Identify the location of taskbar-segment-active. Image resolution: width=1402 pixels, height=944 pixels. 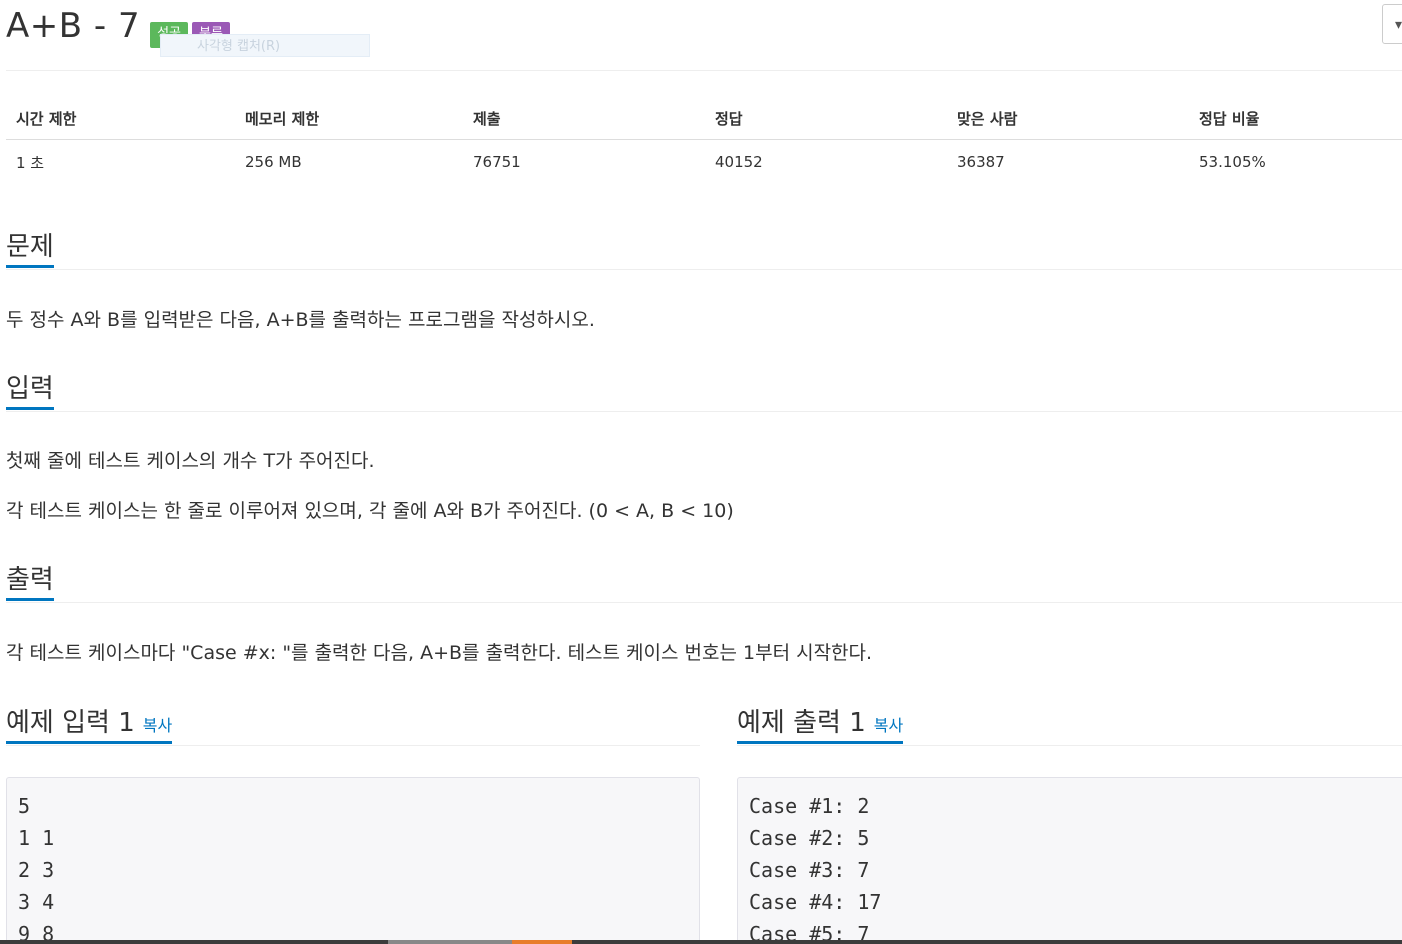
(542, 942).